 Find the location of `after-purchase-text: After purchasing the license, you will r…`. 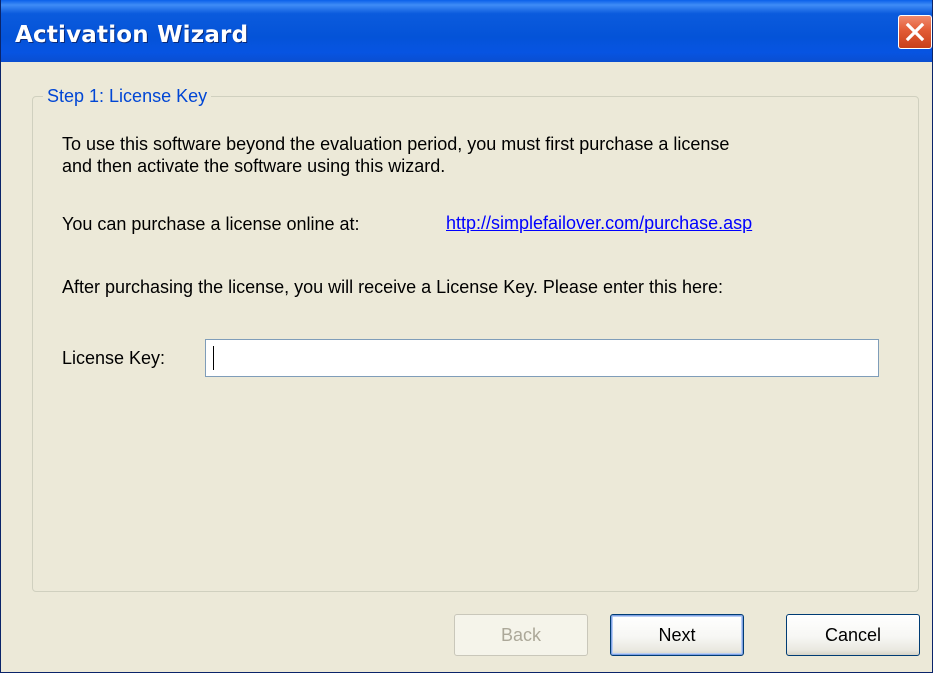

after-purchase-text: After purchasing the license, you will r… is located at coordinates (393, 287).